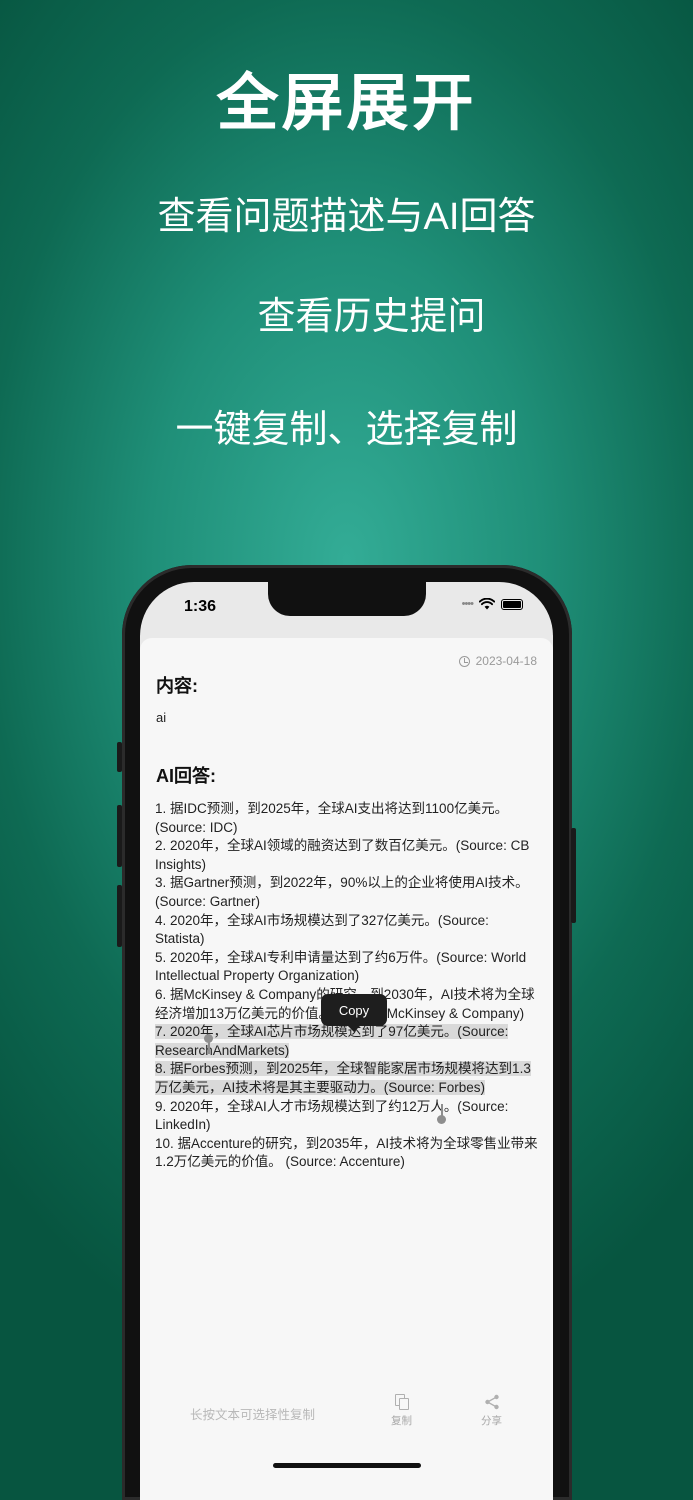  What do you see at coordinates (253, 1415) in the screenshot?
I see `long-press-hint: 长按文本可选择性复制` at bounding box center [253, 1415].